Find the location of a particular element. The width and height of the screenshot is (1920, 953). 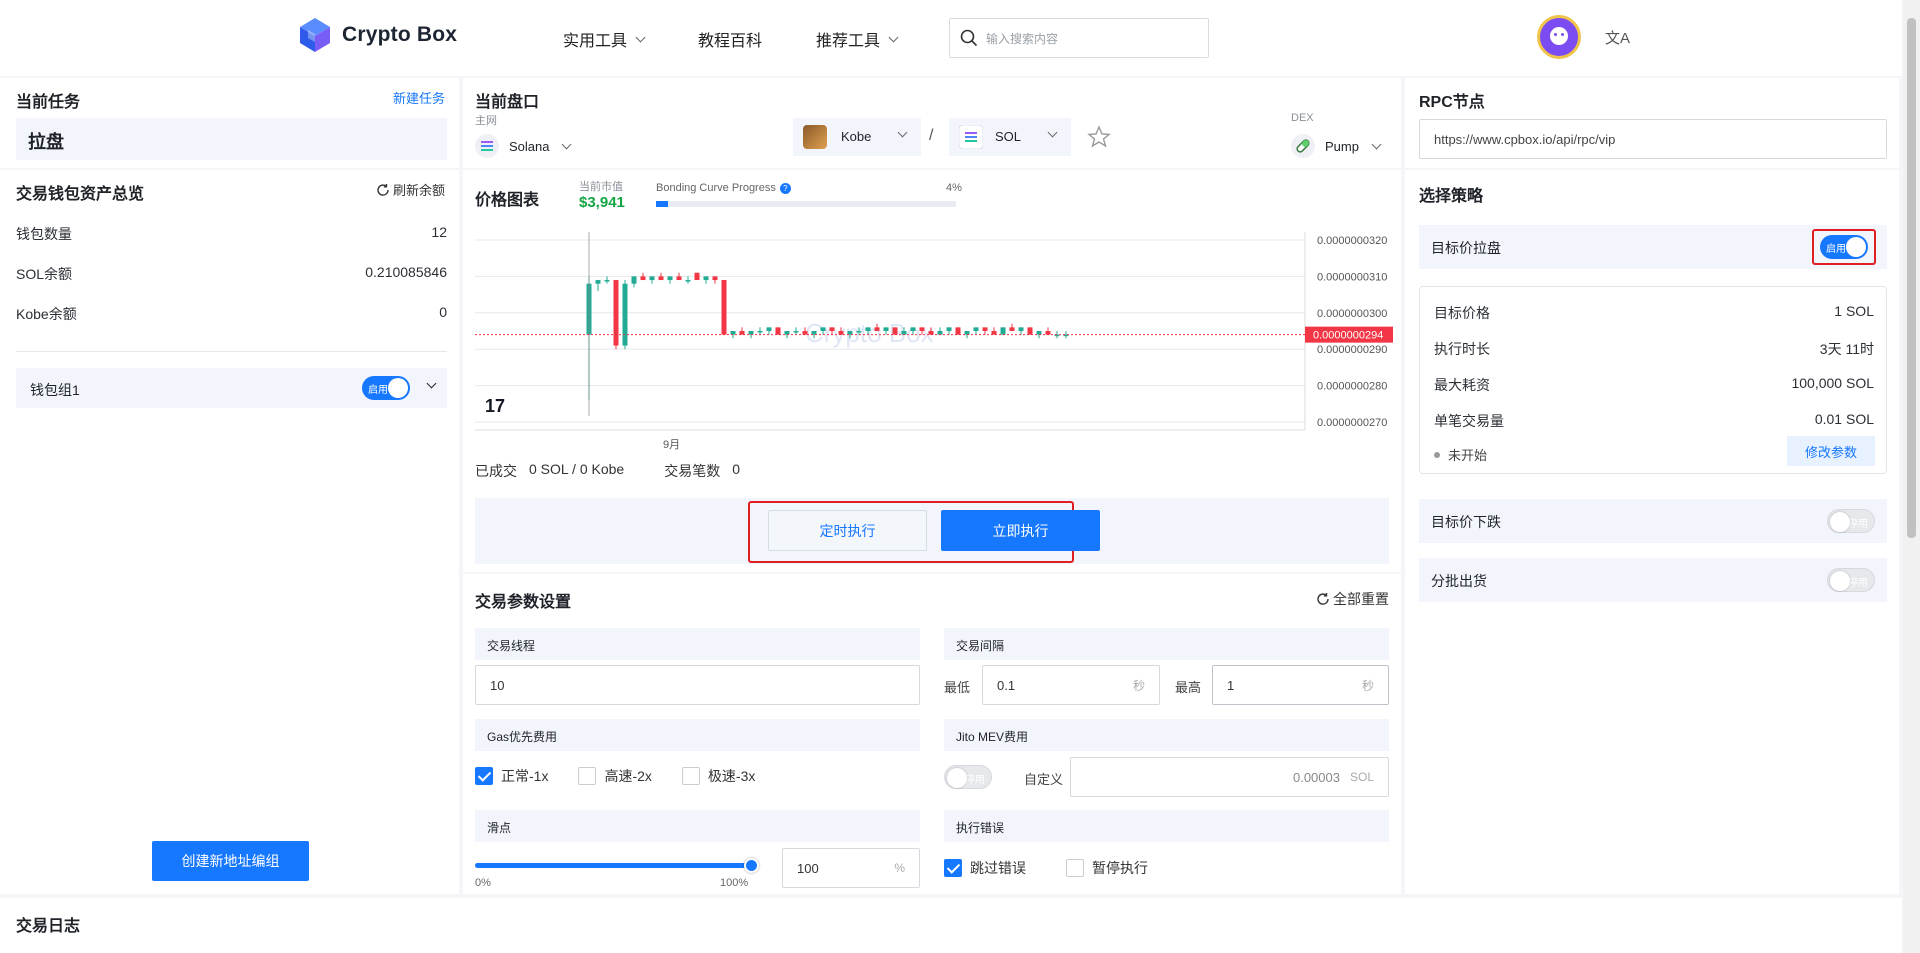

jito-toggle: 停用 is located at coordinates (968, 777).